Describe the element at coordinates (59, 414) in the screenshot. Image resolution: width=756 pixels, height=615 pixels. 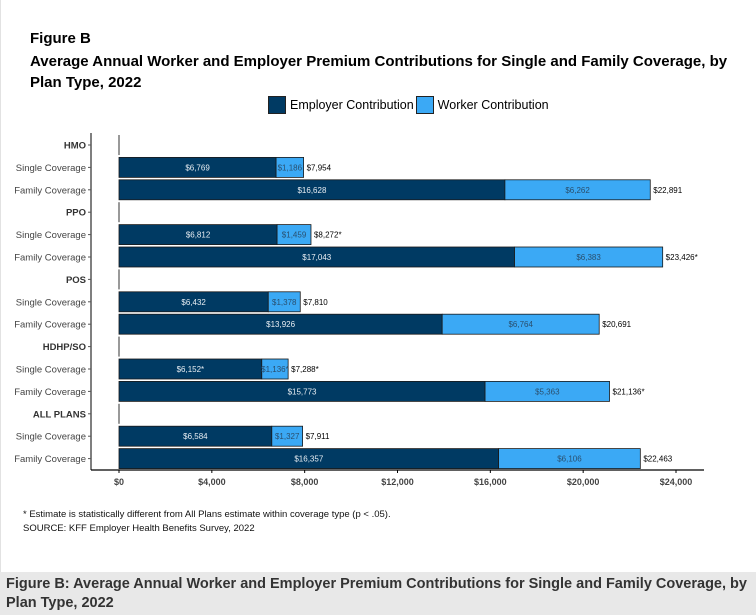
I see `y-group-label: ALL PLANS` at that location.